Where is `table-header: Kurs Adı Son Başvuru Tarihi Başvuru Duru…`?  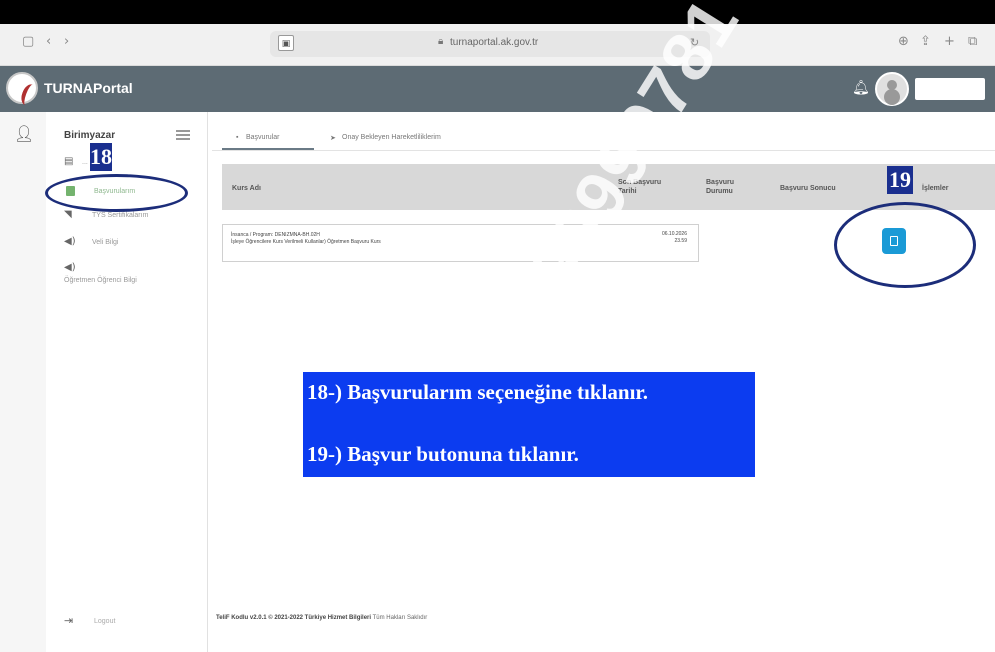 table-header: Kurs Adı Son Başvuru Tarihi Başvuru Duru… is located at coordinates (608, 187).